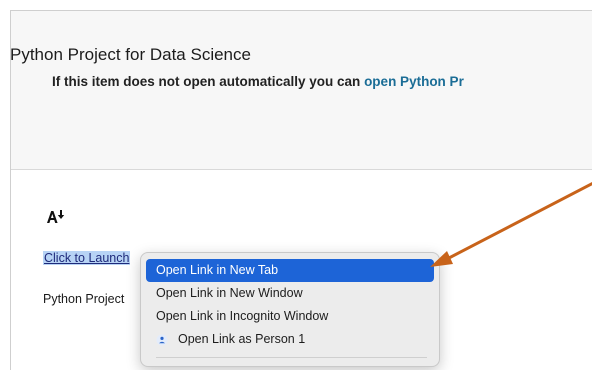 This screenshot has width=592, height=370. Describe the element at coordinates (229, 293) in the screenshot. I see `menu-item-label: Open Link in New Window` at that location.